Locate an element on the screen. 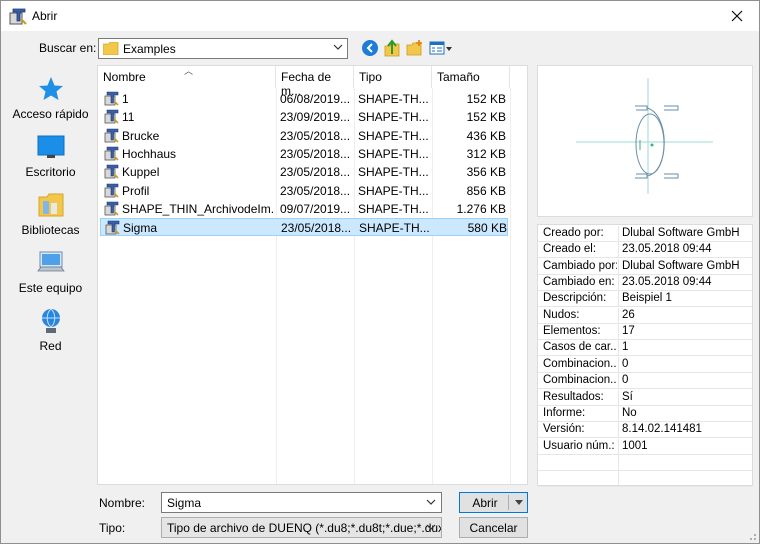 Image resolution: width=760 pixels, height=544 pixels. place-label: Este equipo is located at coordinates (50, 288).